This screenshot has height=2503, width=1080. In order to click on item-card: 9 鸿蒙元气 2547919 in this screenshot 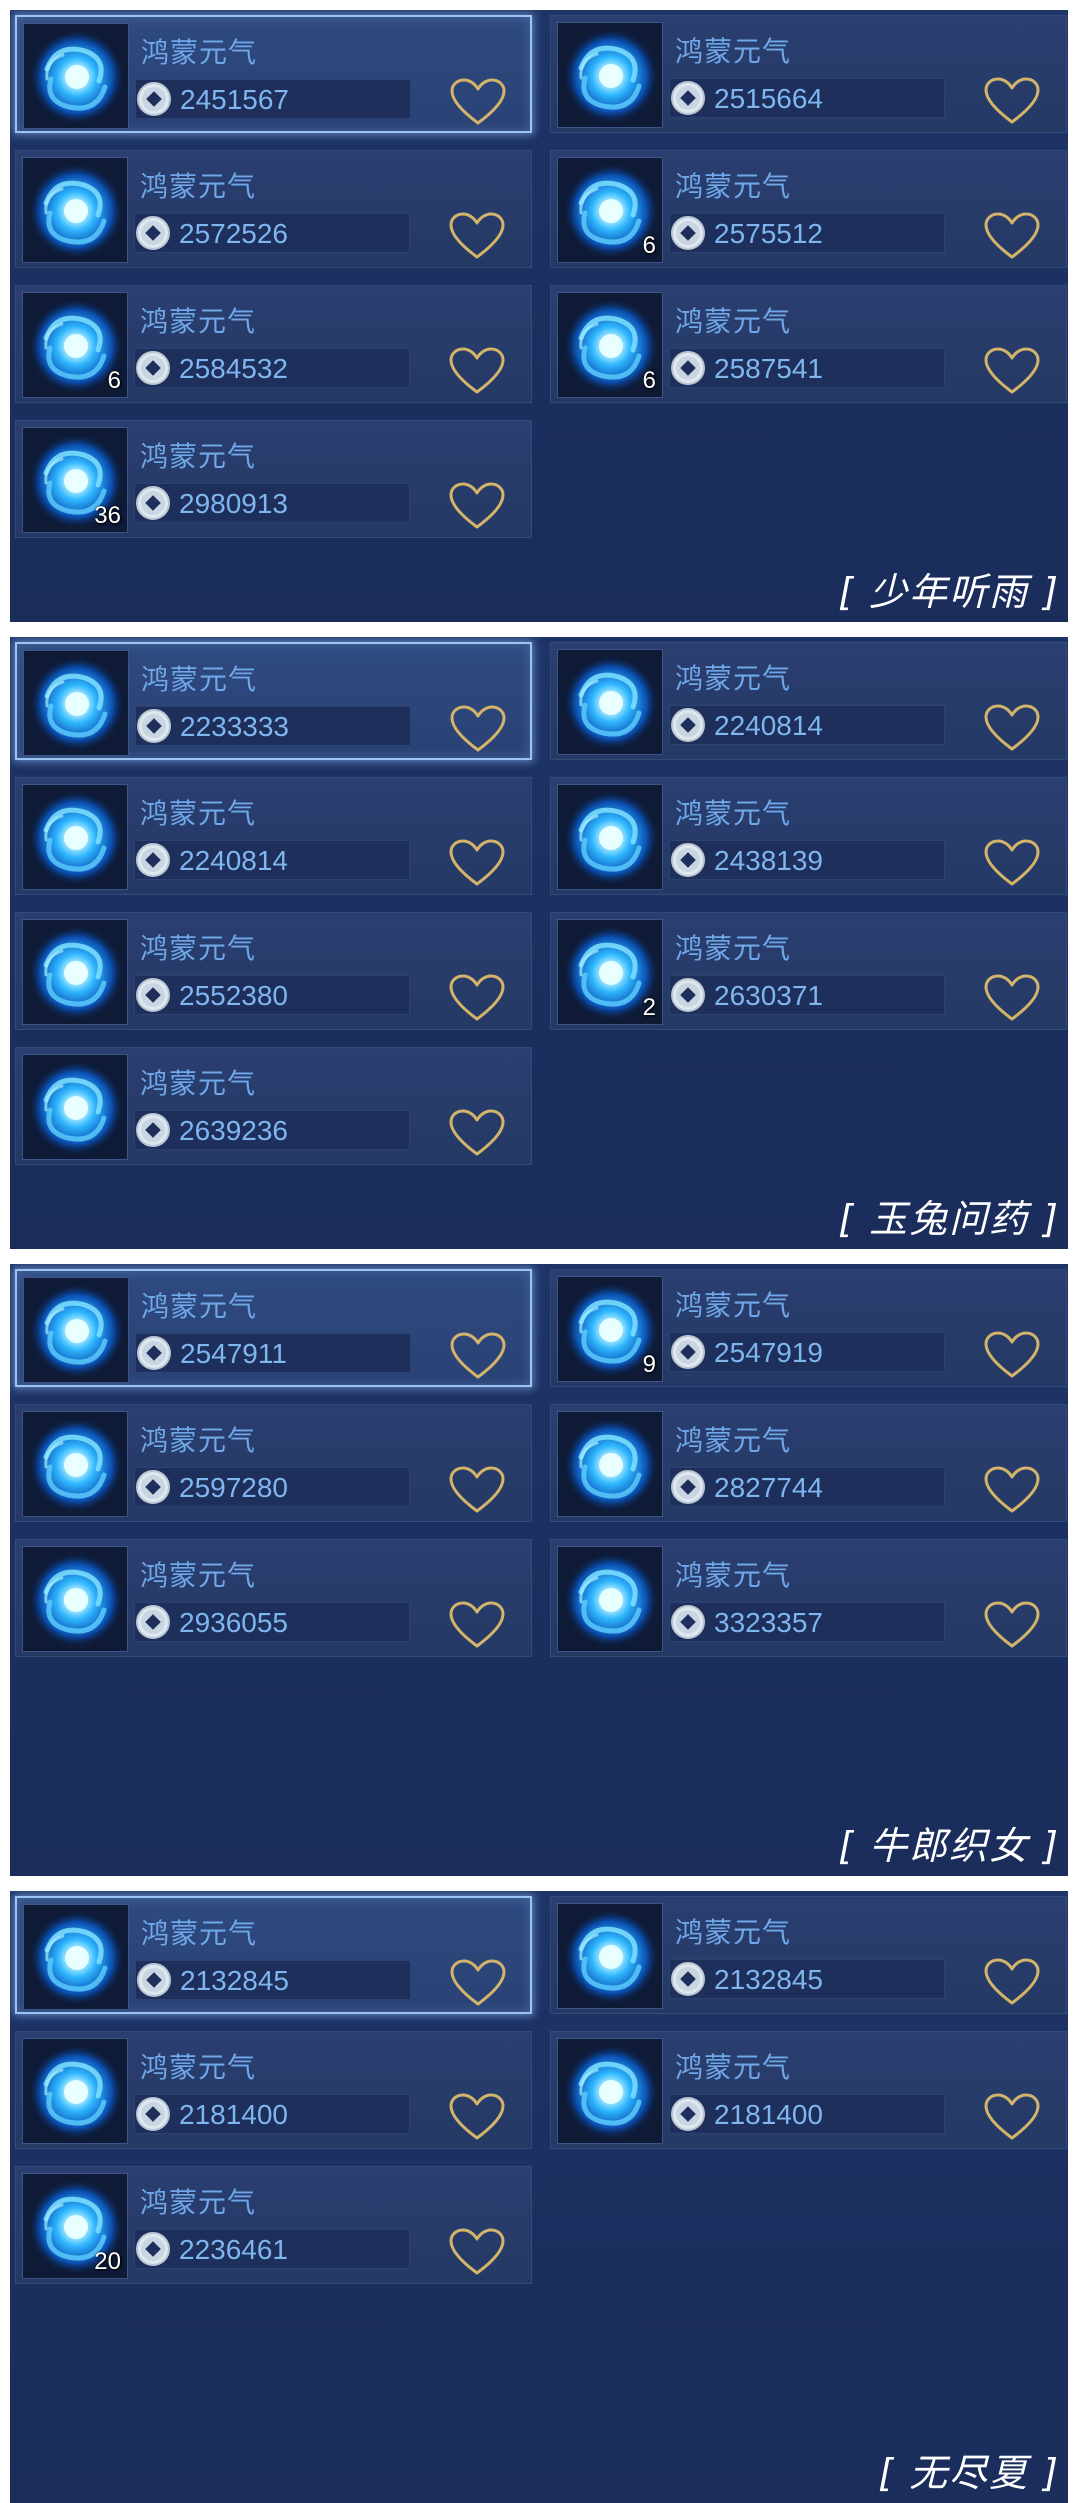, I will do `click(808, 1328)`.